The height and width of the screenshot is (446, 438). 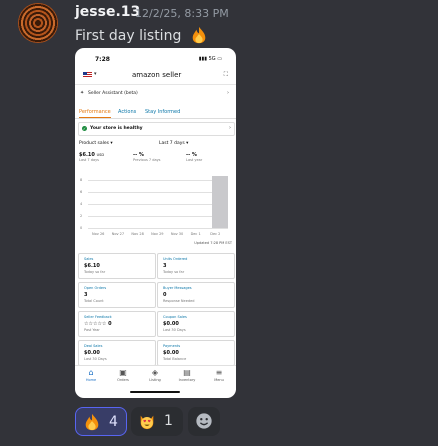 I want to click on metric-card: Deal Sales $0.00 Last 30 Days, so click(x=117, y=353).